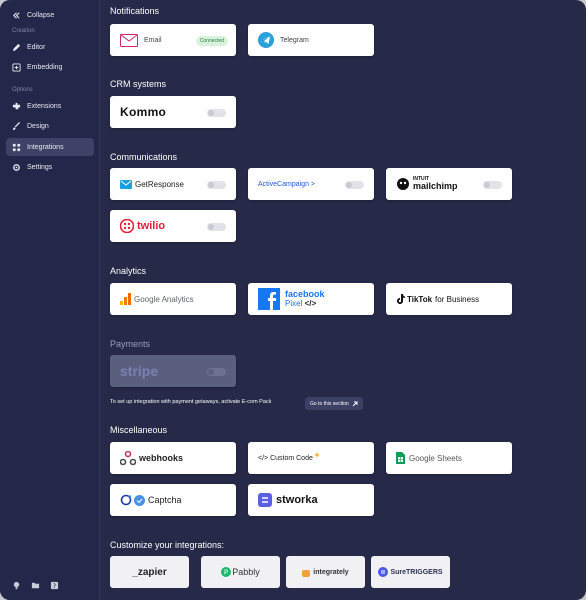 The image size is (586, 600). I want to click on lightbulb-icon, so click(16, 583).